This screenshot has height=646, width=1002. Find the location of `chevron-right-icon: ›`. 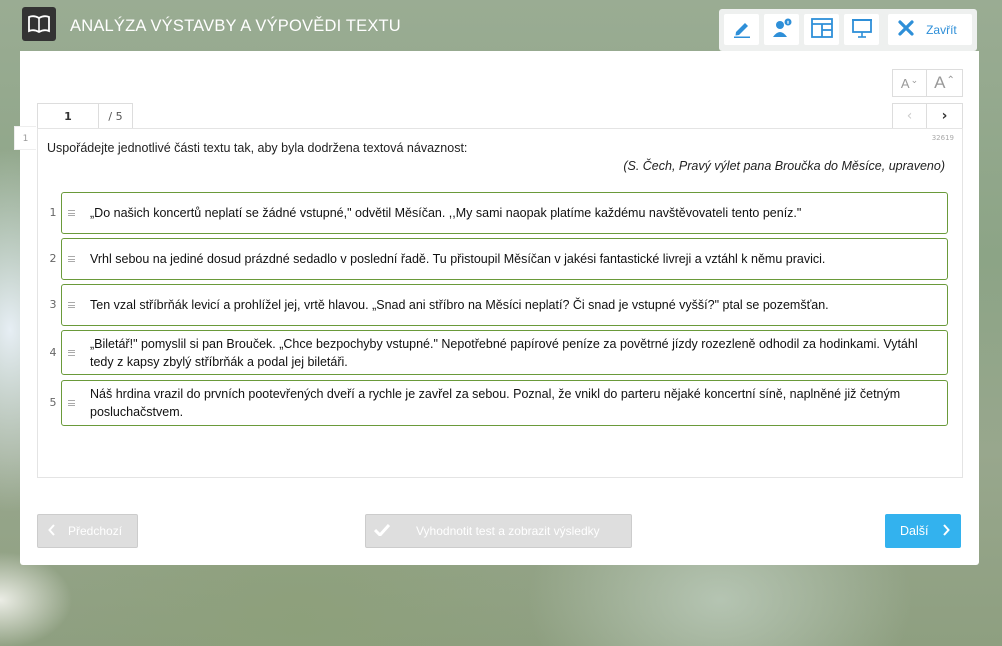

chevron-right-icon: › is located at coordinates (944, 116).